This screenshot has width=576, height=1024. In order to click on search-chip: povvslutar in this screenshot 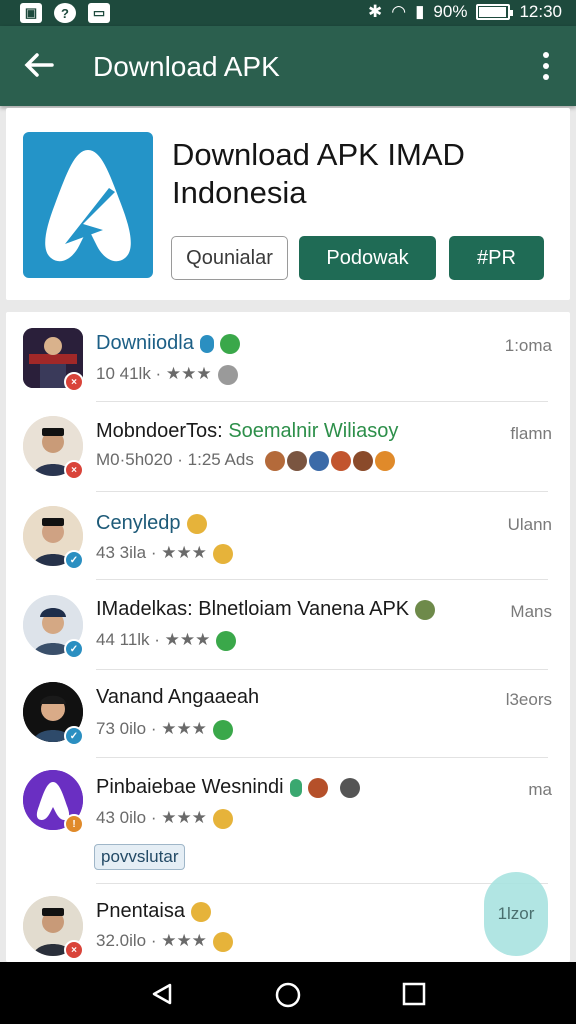, I will do `click(140, 857)`.